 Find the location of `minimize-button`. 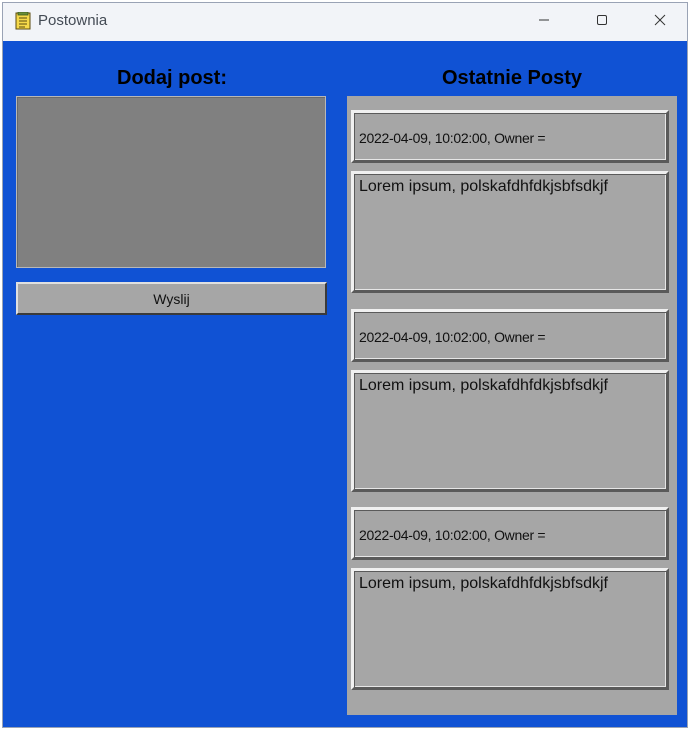

minimize-button is located at coordinates (544, 22).